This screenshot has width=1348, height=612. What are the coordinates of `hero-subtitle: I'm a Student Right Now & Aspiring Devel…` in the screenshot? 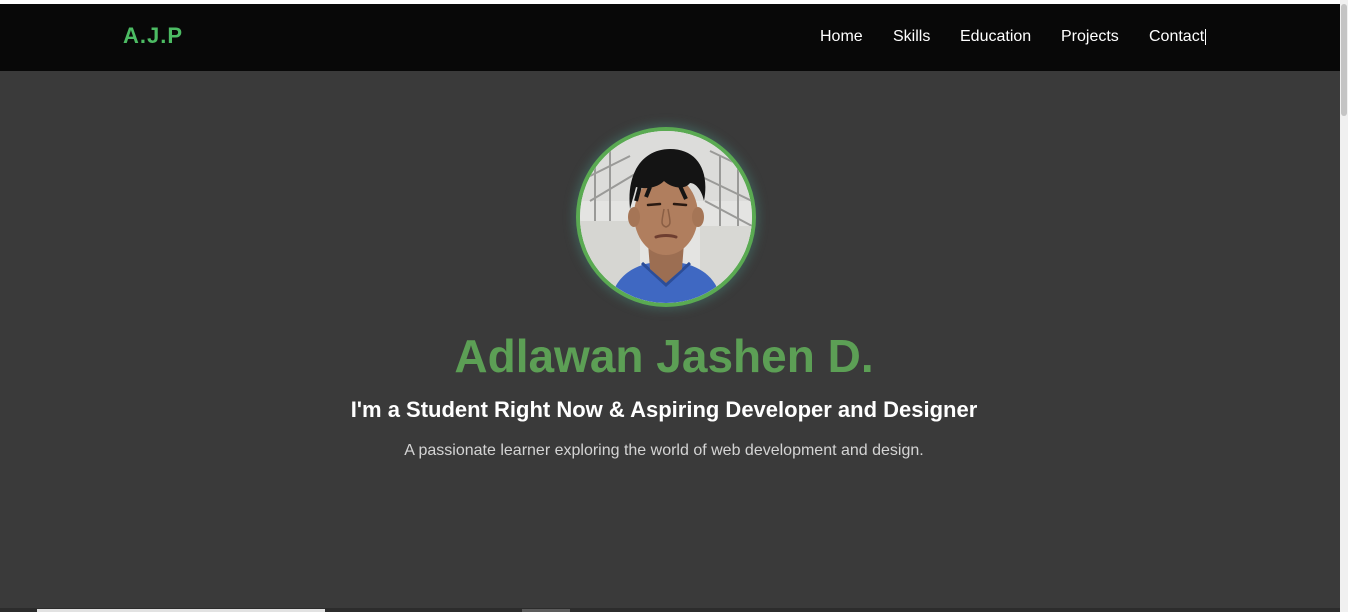 It's located at (664, 409).